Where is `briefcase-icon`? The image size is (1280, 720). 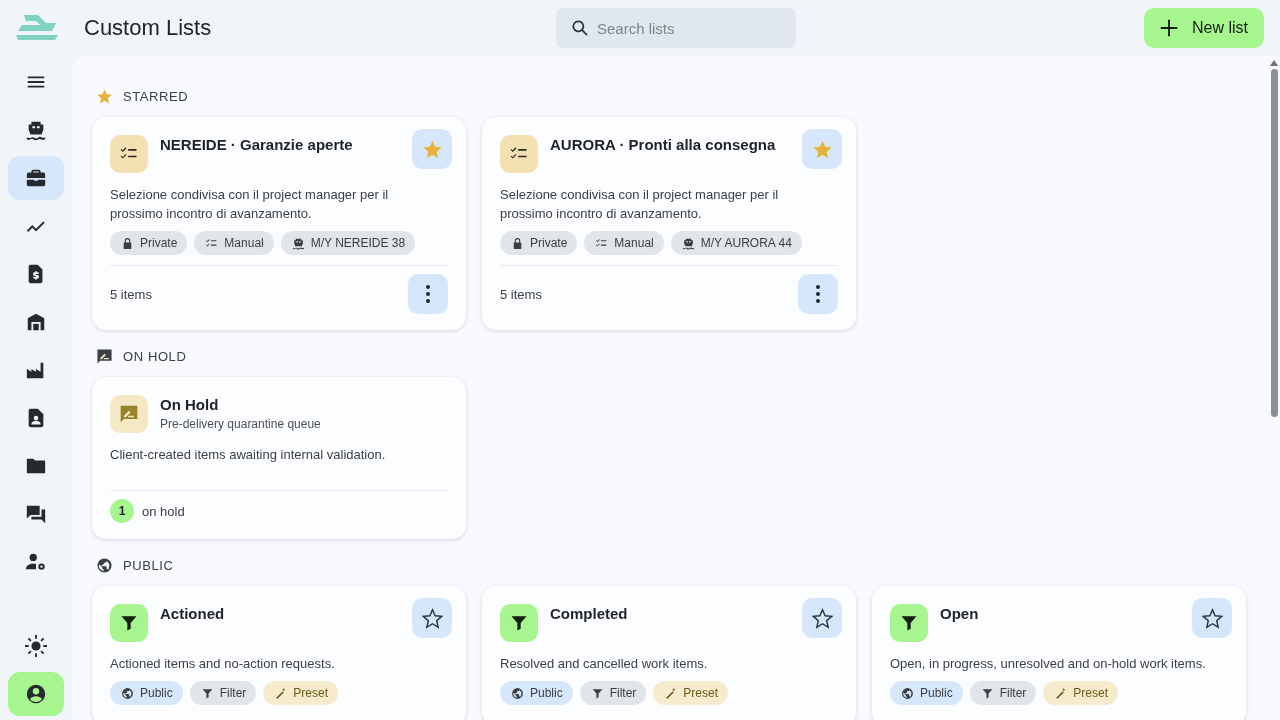
briefcase-icon is located at coordinates (36, 178).